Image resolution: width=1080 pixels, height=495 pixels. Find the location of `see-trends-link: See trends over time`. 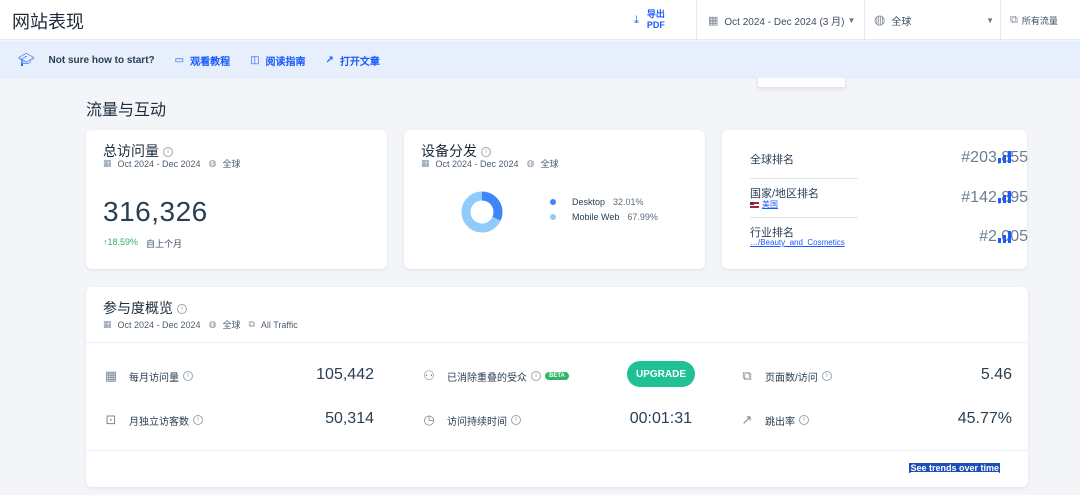

see-trends-link: See trends over time is located at coordinates (954, 468).